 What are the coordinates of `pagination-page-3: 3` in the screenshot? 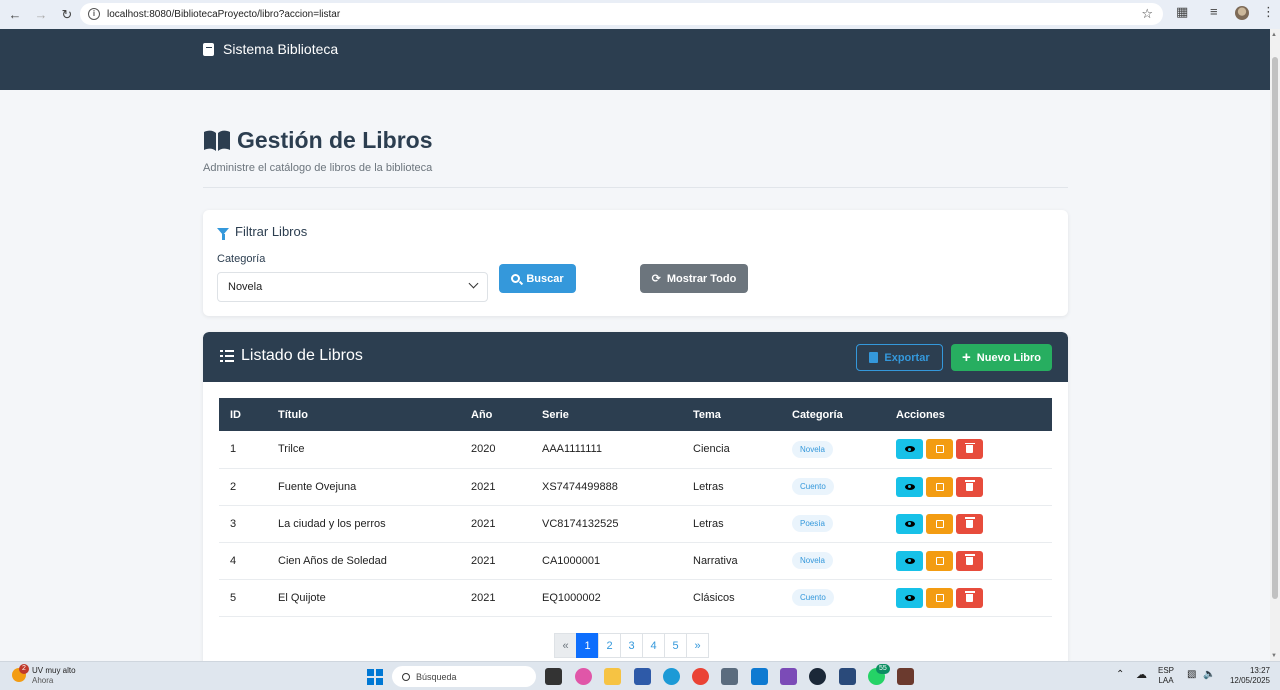 It's located at (631, 645).